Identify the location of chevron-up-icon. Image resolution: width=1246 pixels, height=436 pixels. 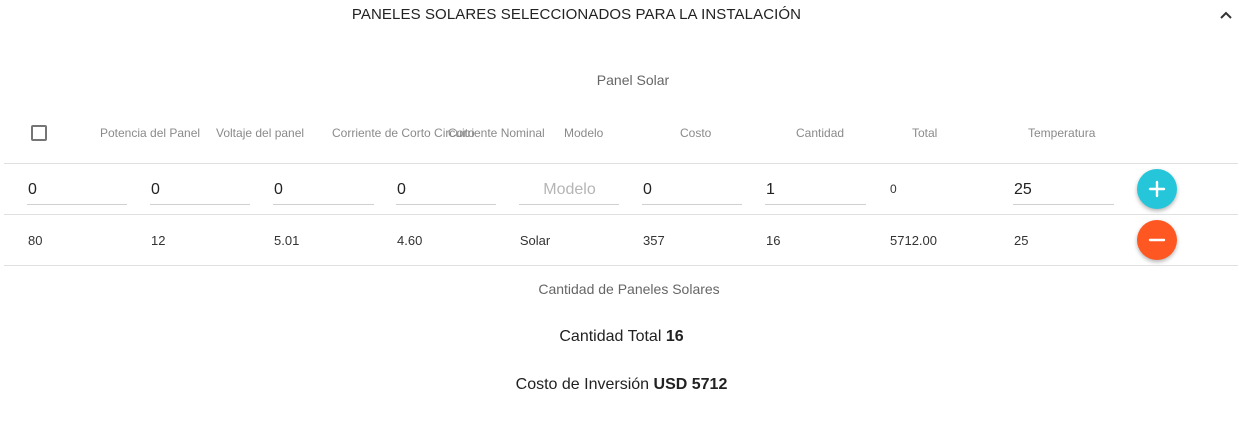
(1226, 15).